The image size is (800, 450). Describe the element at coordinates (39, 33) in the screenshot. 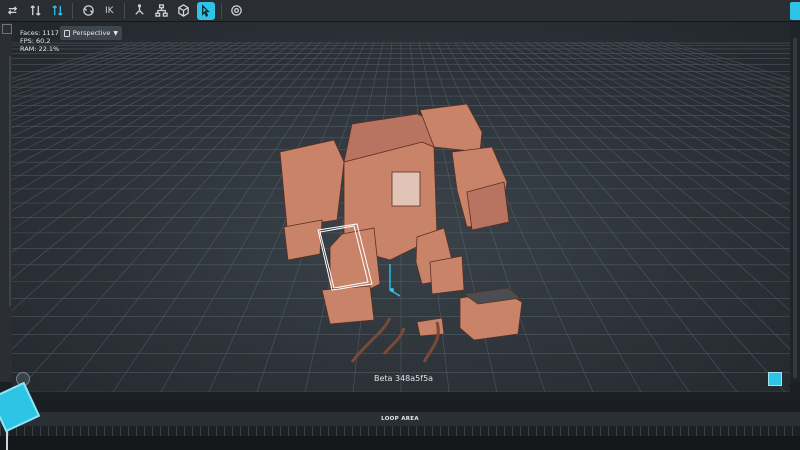

I see `faces-count: Faces: 1117` at that location.